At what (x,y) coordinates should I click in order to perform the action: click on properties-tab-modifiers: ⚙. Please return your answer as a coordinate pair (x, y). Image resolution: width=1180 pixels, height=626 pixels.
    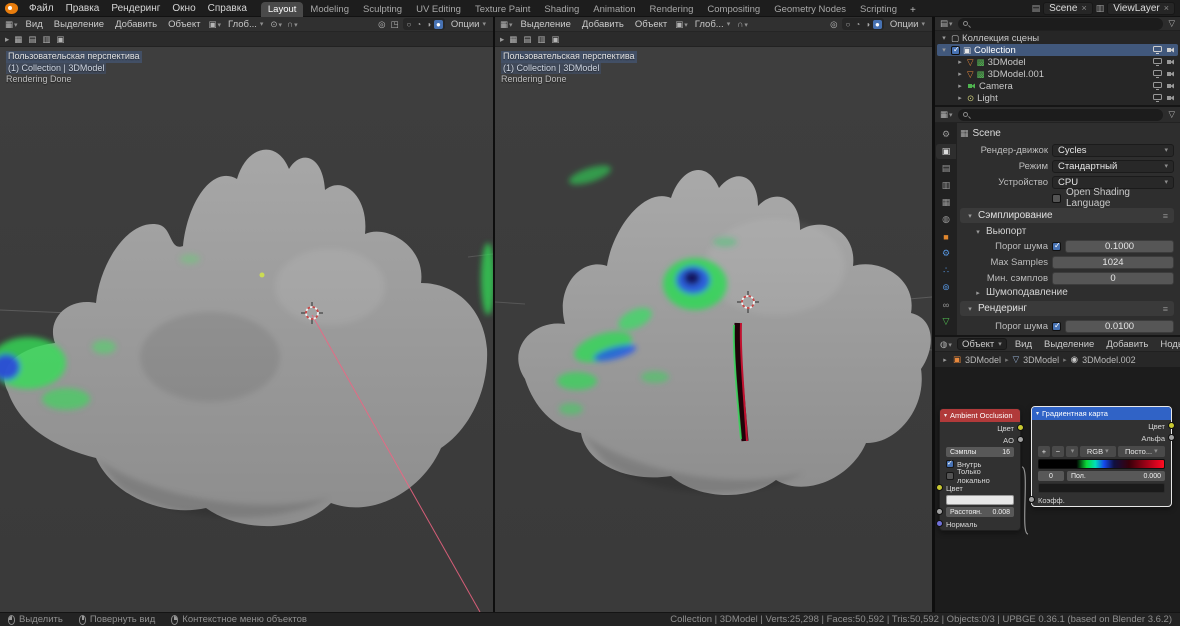
    Looking at the image, I should click on (946, 253).